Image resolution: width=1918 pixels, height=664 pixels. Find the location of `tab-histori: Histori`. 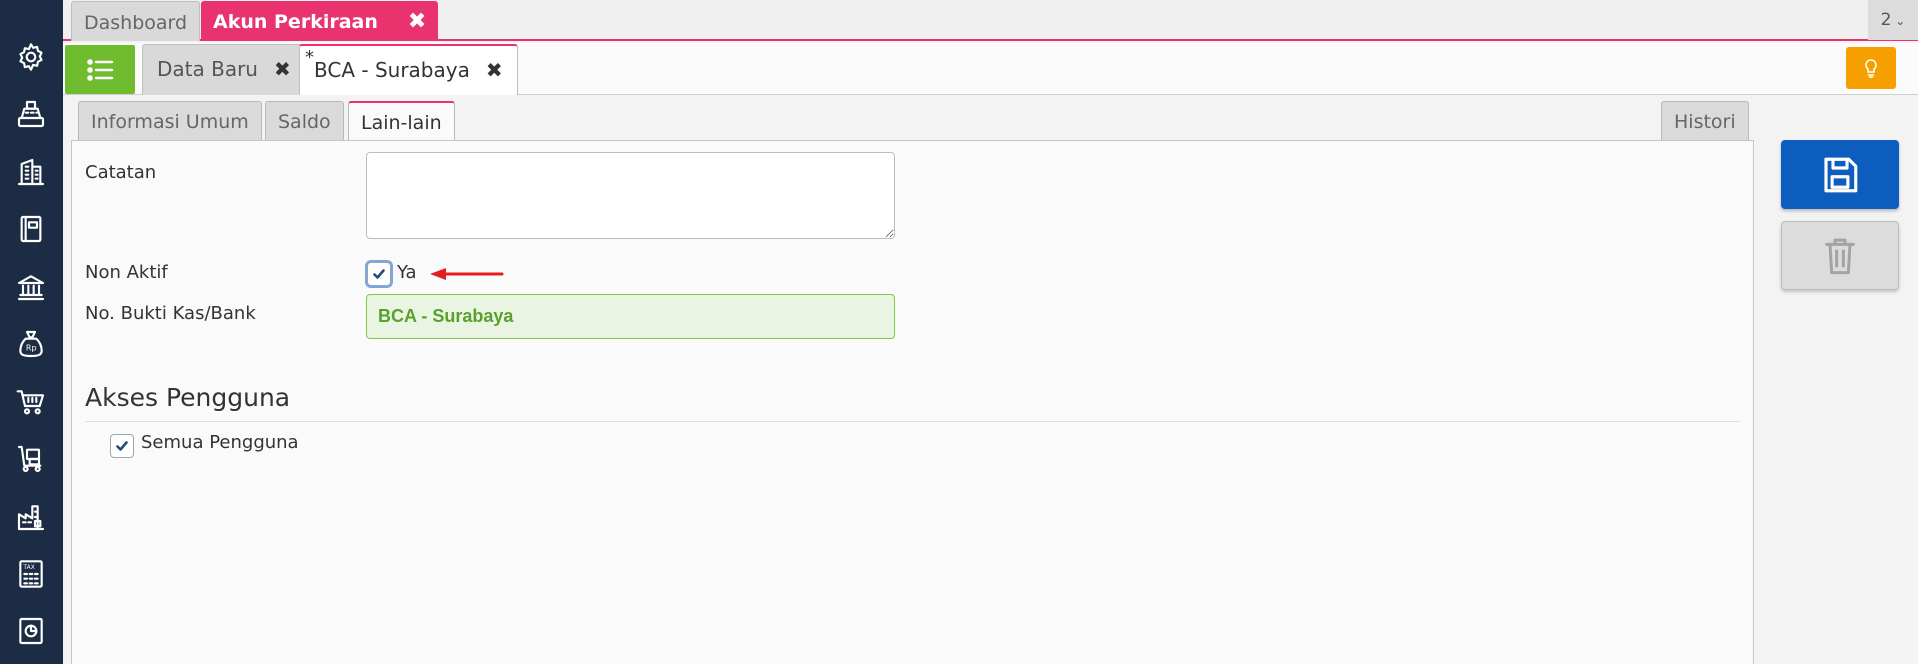

tab-histori: Histori is located at coordinates (1705, 121).